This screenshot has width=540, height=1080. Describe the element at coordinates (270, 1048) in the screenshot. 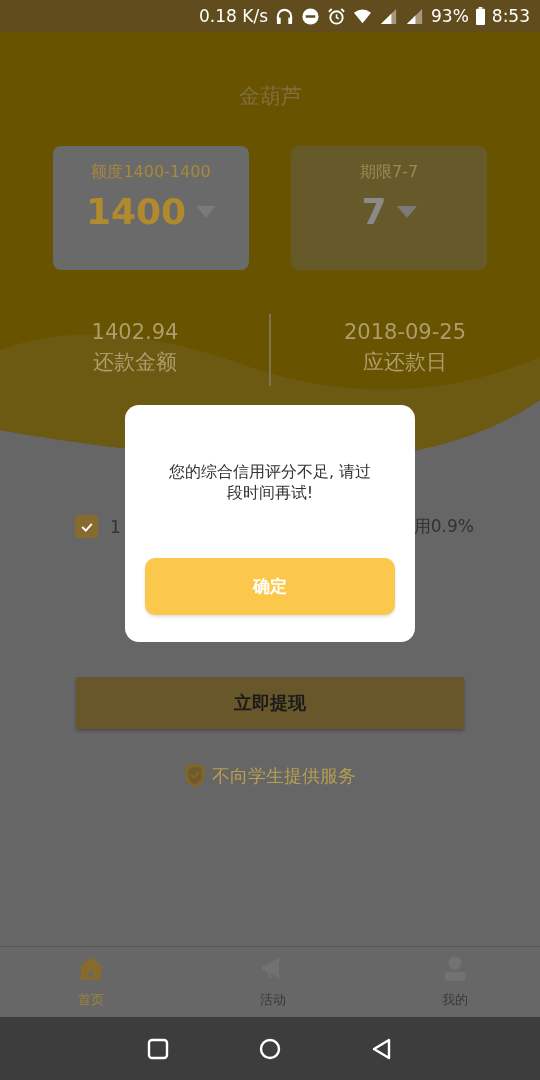

I see `home-button-icon` at that location.